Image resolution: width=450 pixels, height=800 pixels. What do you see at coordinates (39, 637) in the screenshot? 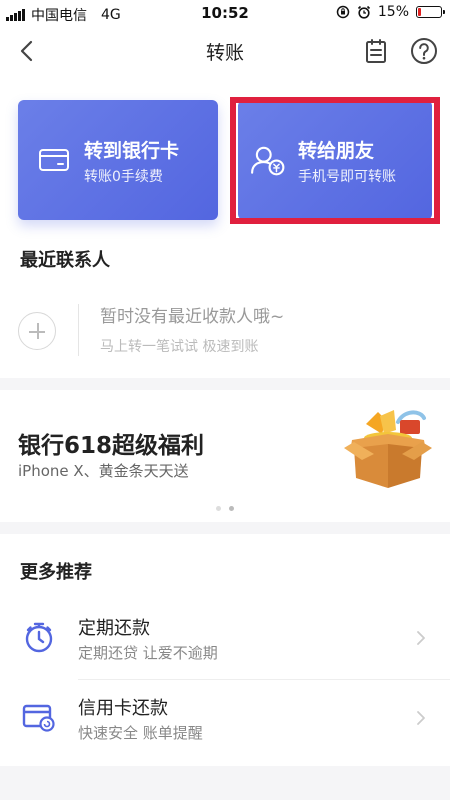
I see `stopwatch-icon` at bounding box center [39, 637].